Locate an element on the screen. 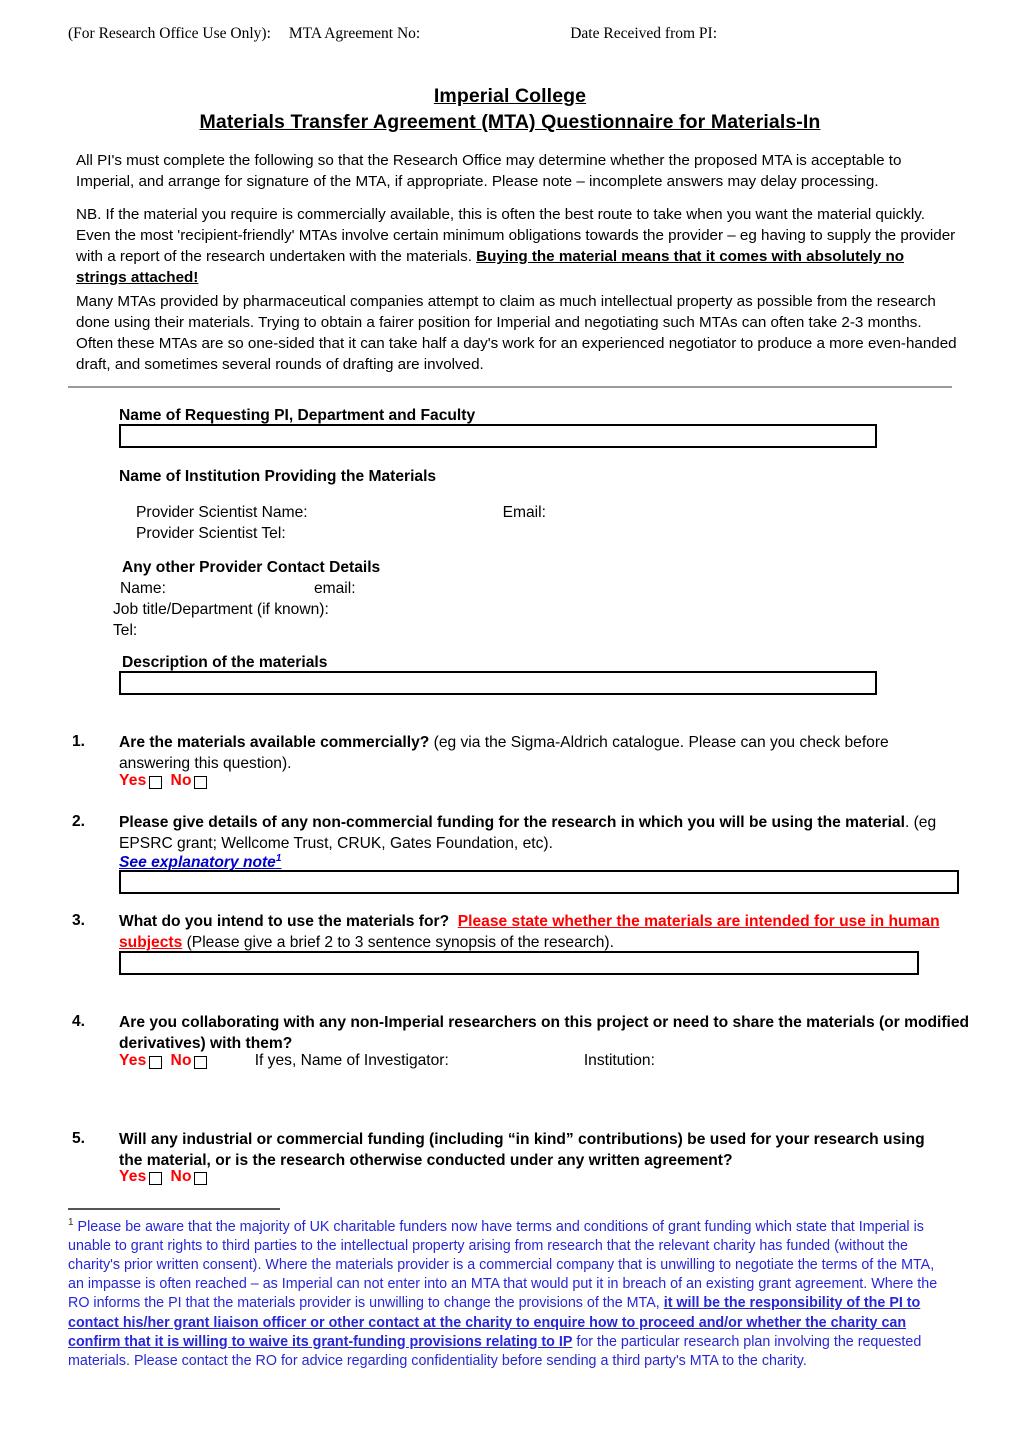  section-divider is located at coordinates (510, 387).